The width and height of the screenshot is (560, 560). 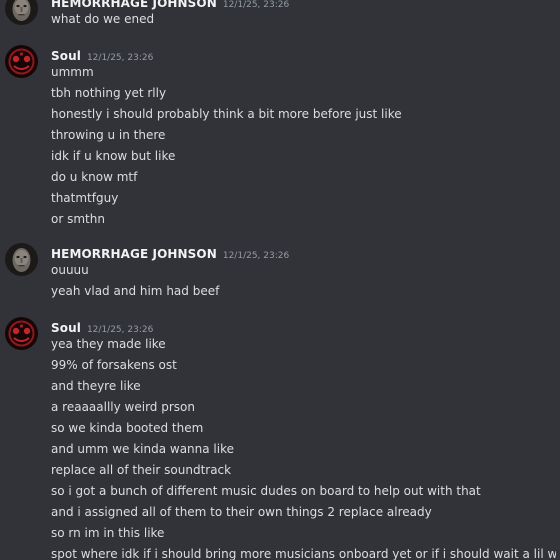 What do you see at coordinates (70, 270) in the screenshot?
I see `message-line: ouuuu` at bounding box center [70, 270].